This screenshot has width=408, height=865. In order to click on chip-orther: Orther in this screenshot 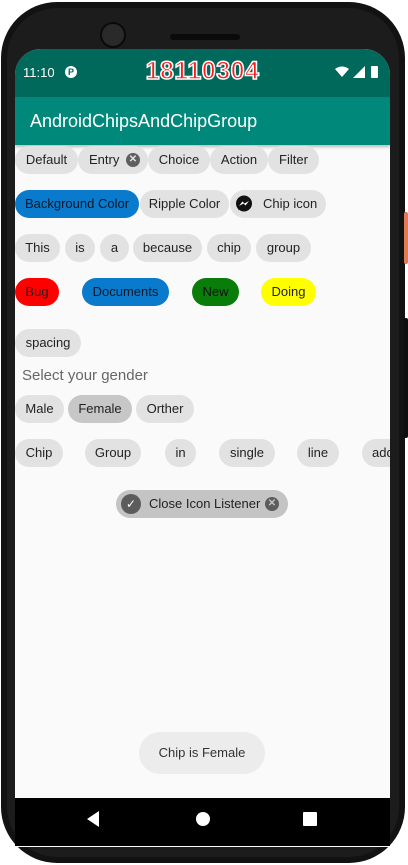, I will do `click(165, 409)`.